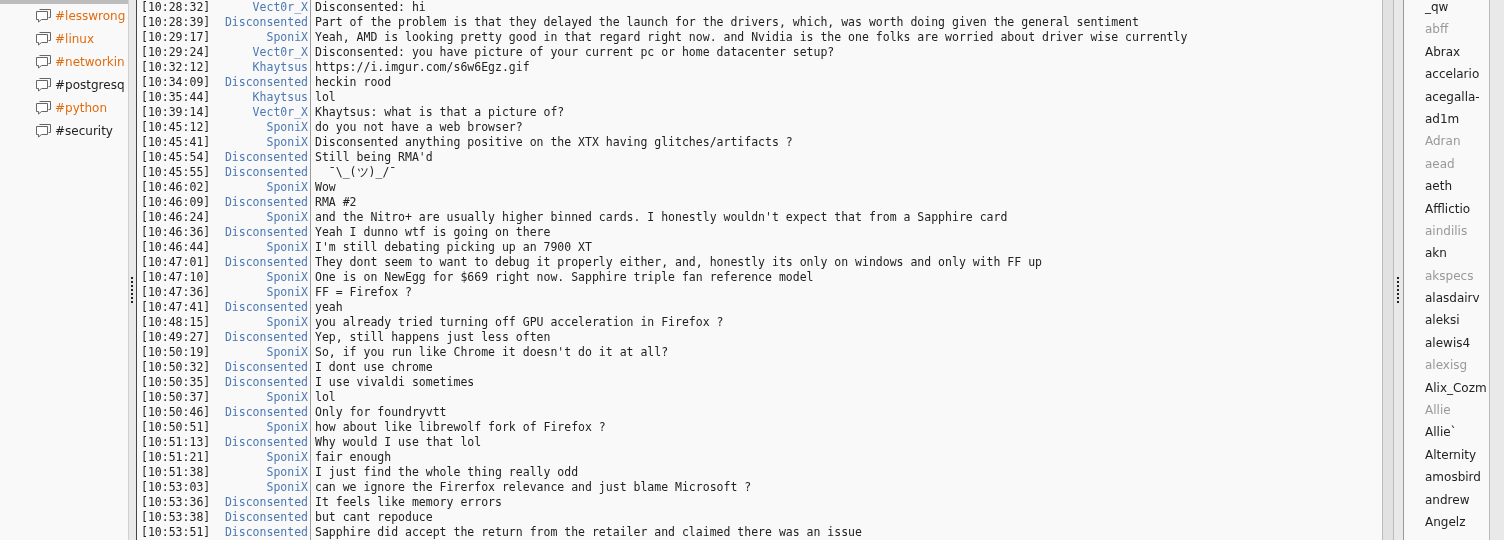 Image resolution: width=1504 pixels, height=540 pixels. What do you see at coordinates (262, 67) in the screenshot?
I see `nickname: Khaytsus` at bounding box center [262, 67].